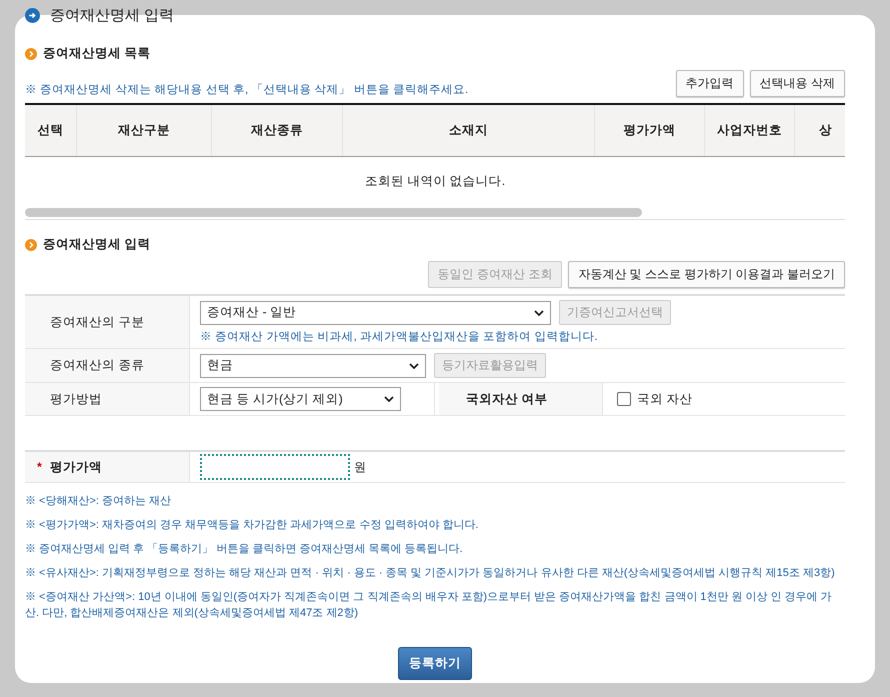 The width and height of the screenshot is (890, 697). What do you see at coordinates (649, 399) in the screenshot?
I see `overseas-checkbox: 국외 자산` at bounding box center [649, 399].